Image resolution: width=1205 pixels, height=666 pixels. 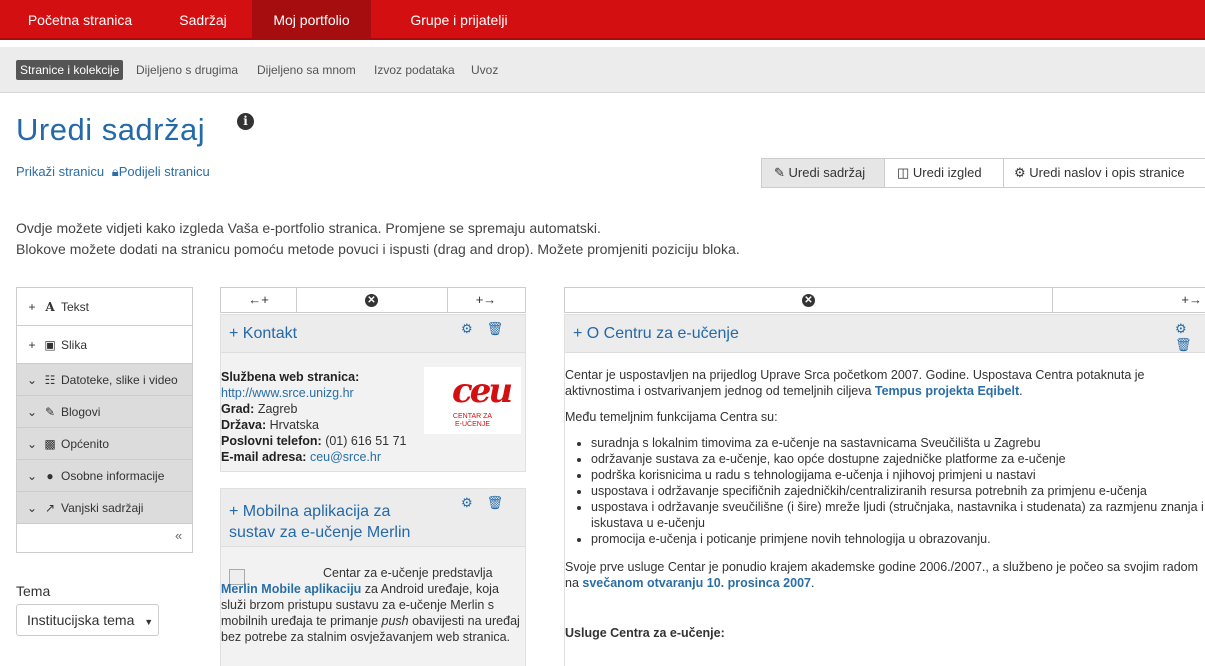 I want to click on gears-icon: ⚙, so click(x=1020, y=172).